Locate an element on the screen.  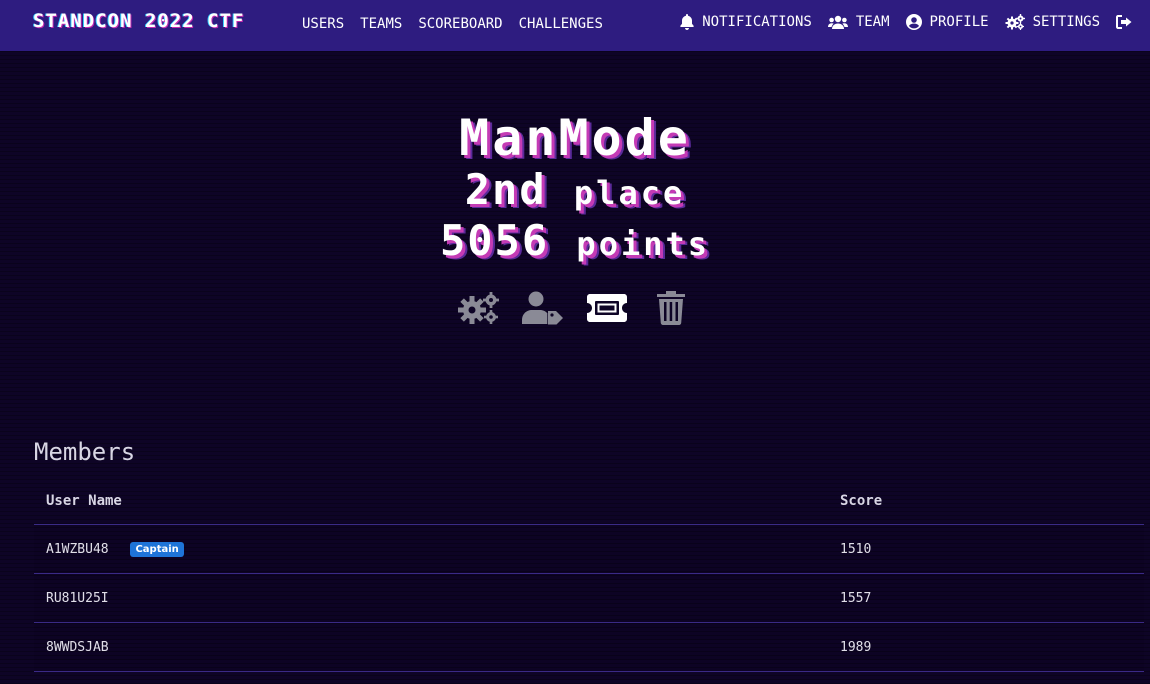
team-captain-button is located at coordinates (543, 308).